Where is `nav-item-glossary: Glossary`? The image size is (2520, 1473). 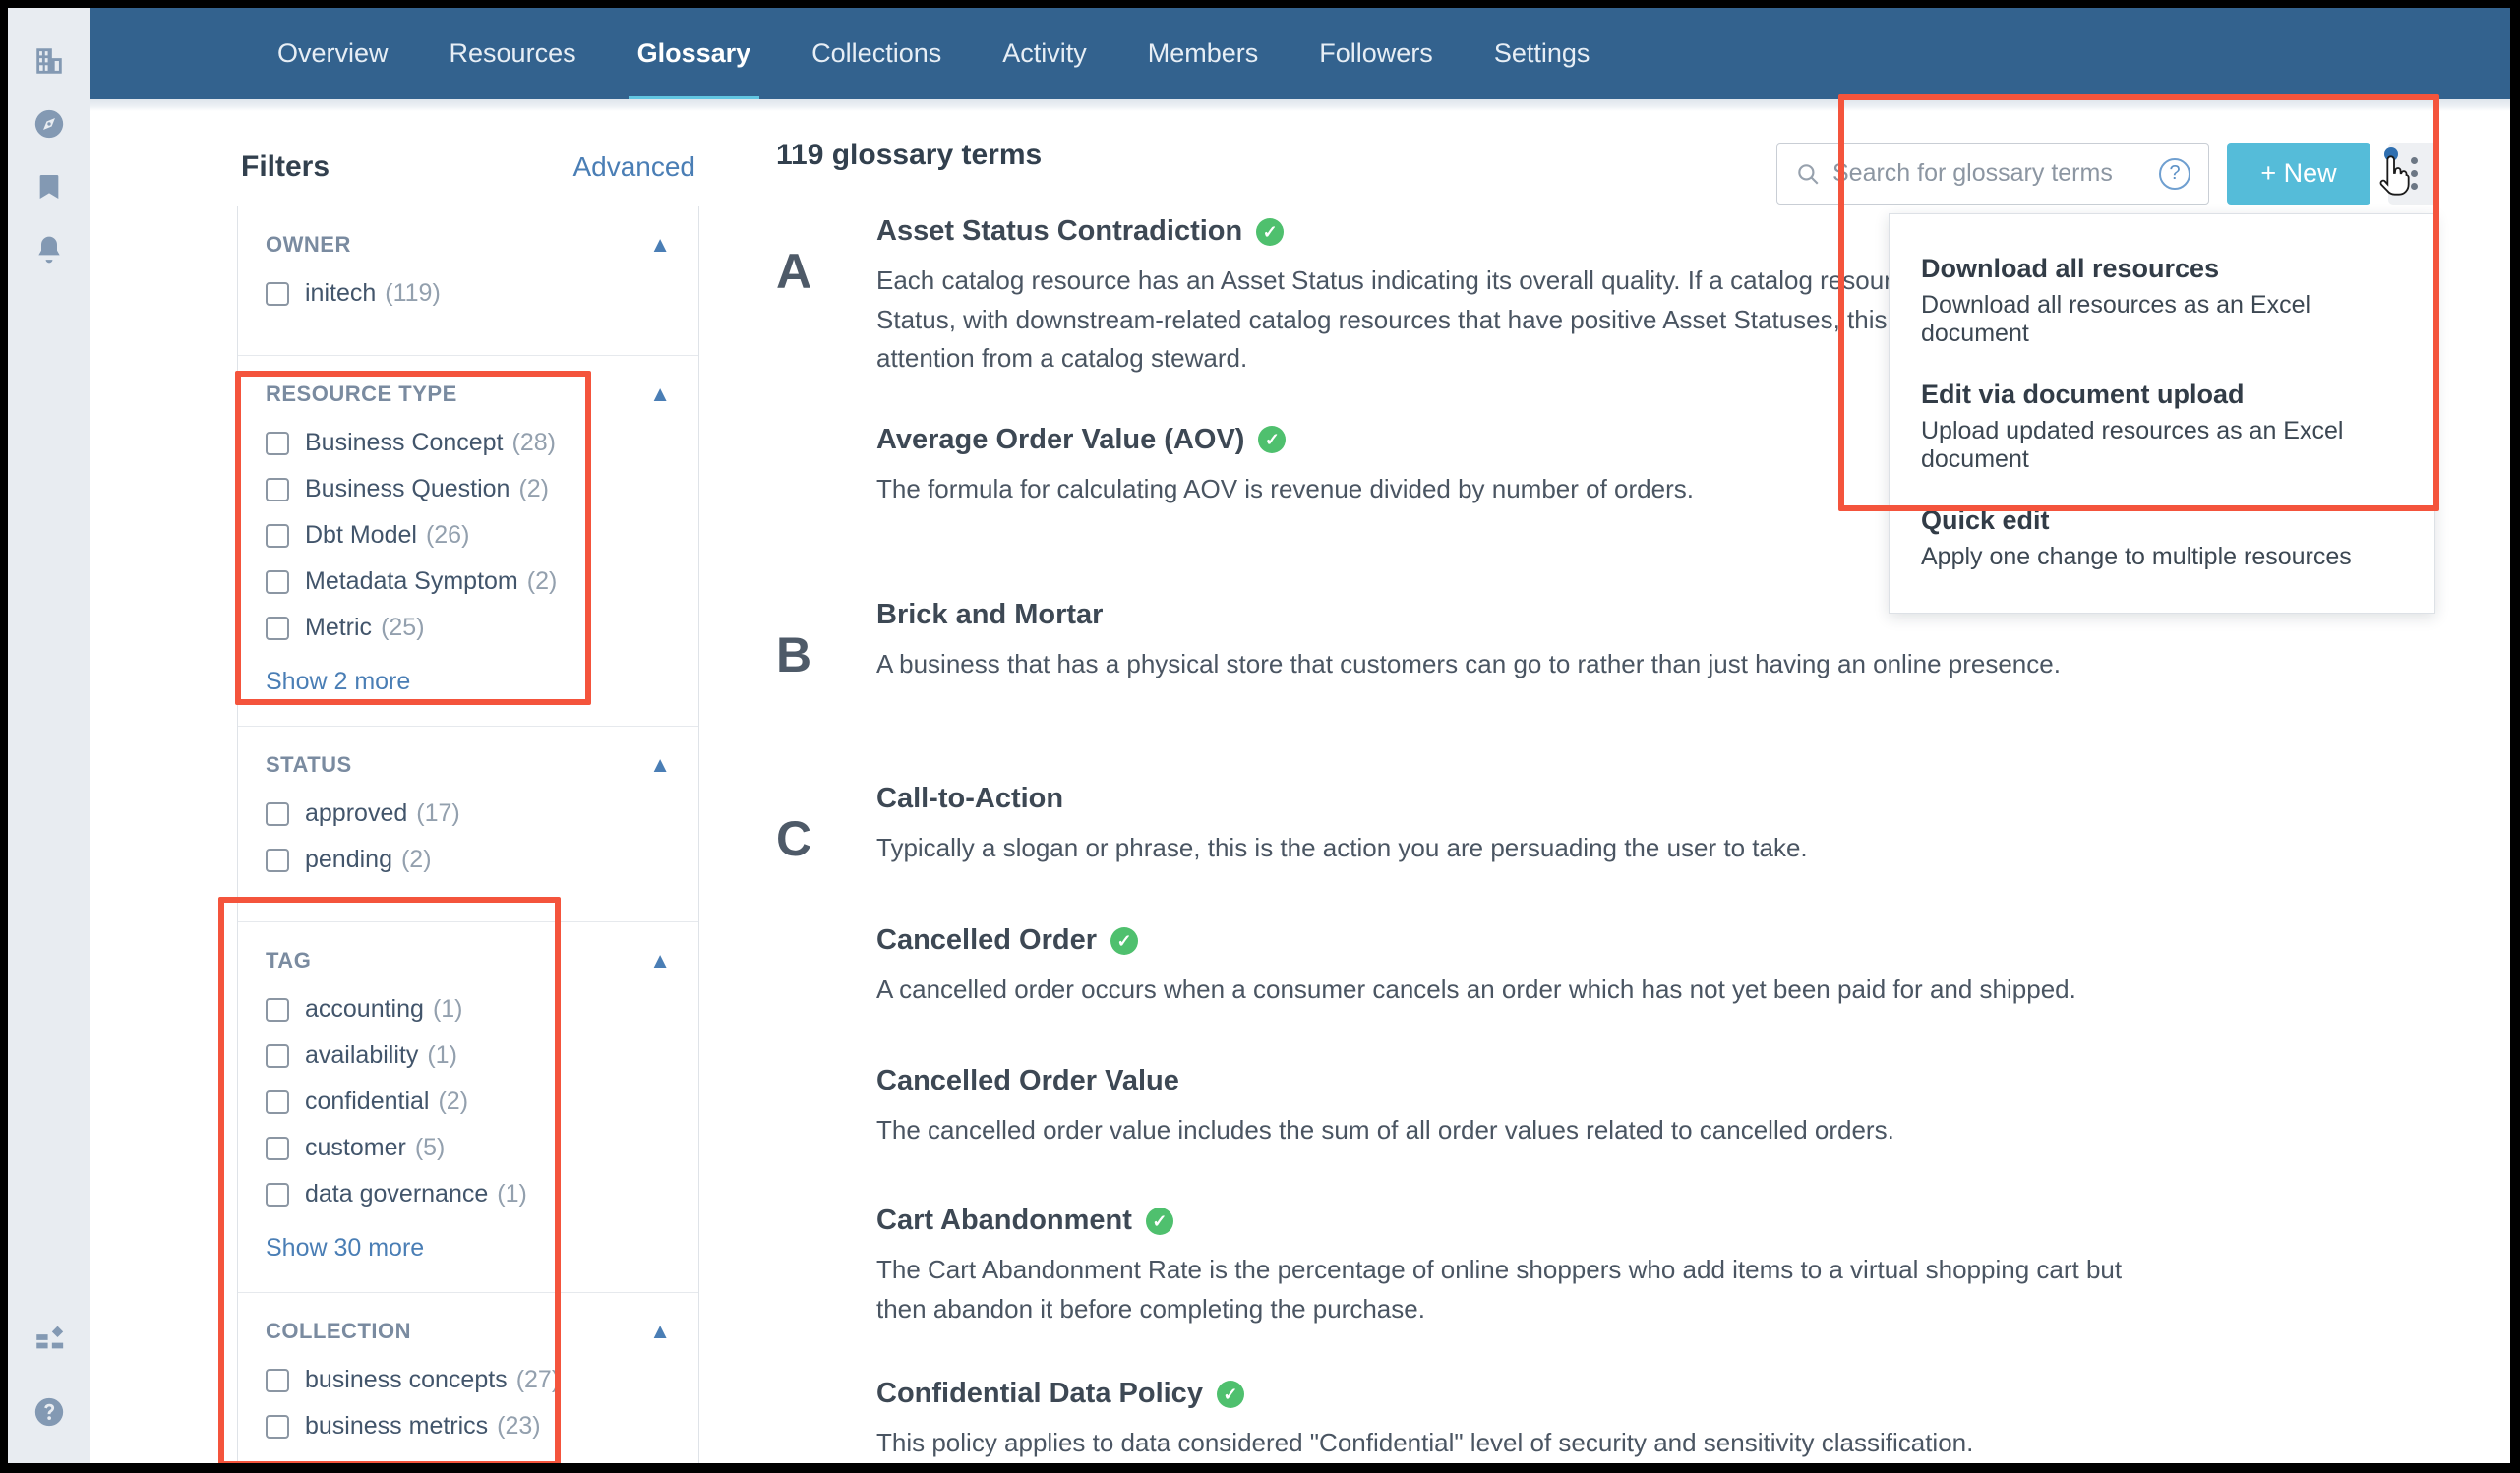
nav-item-glossary: Glossary is located at coordinates (694, 57).